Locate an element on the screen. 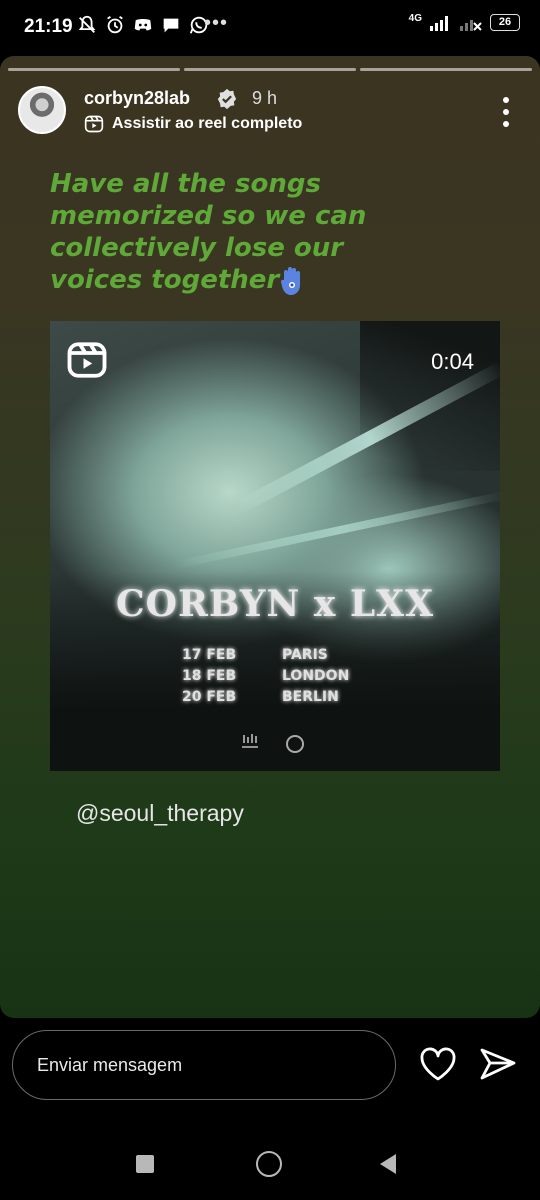  tour-date-row: 17 FEB PARIS is located at coordinates (302, 655).